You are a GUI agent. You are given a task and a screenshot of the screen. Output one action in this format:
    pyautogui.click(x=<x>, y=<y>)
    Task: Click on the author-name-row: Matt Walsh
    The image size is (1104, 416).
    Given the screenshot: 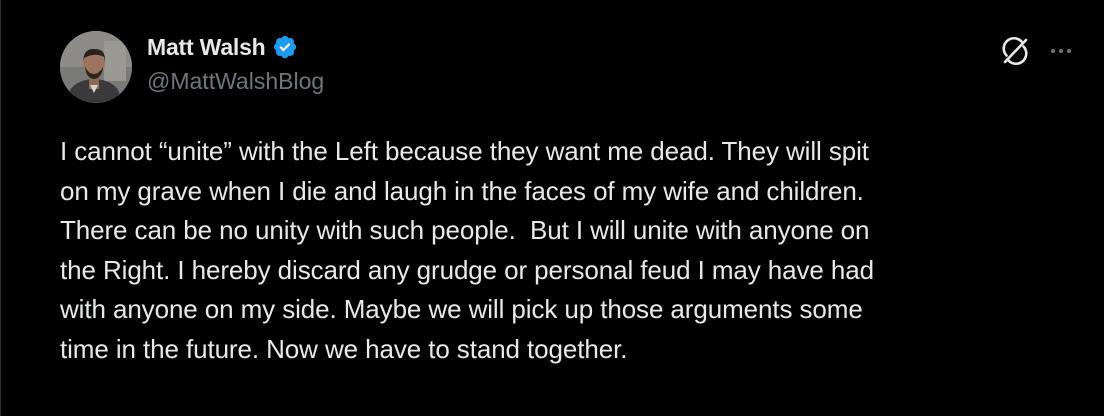 What is the action you would take?
    pyautogui.click(x=222, y=47)
    